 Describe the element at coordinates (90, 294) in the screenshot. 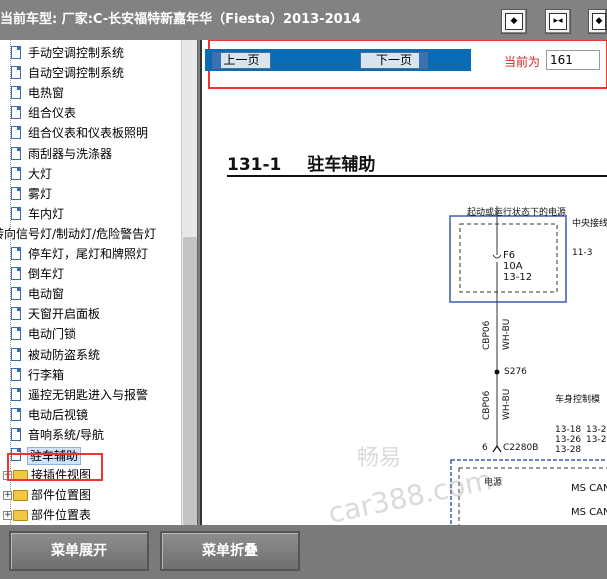

I see `tree-item: 电动窗` at that location.